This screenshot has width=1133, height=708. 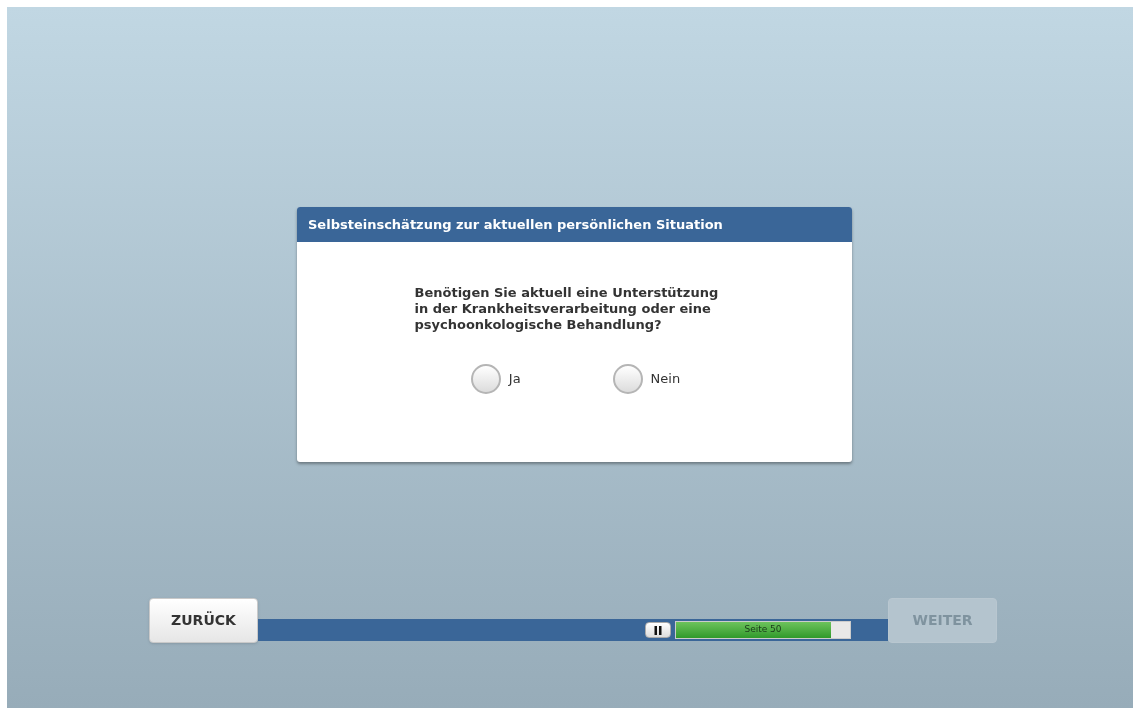 I want to click on progress-label: Seite 50, so click(x=763, y=630).